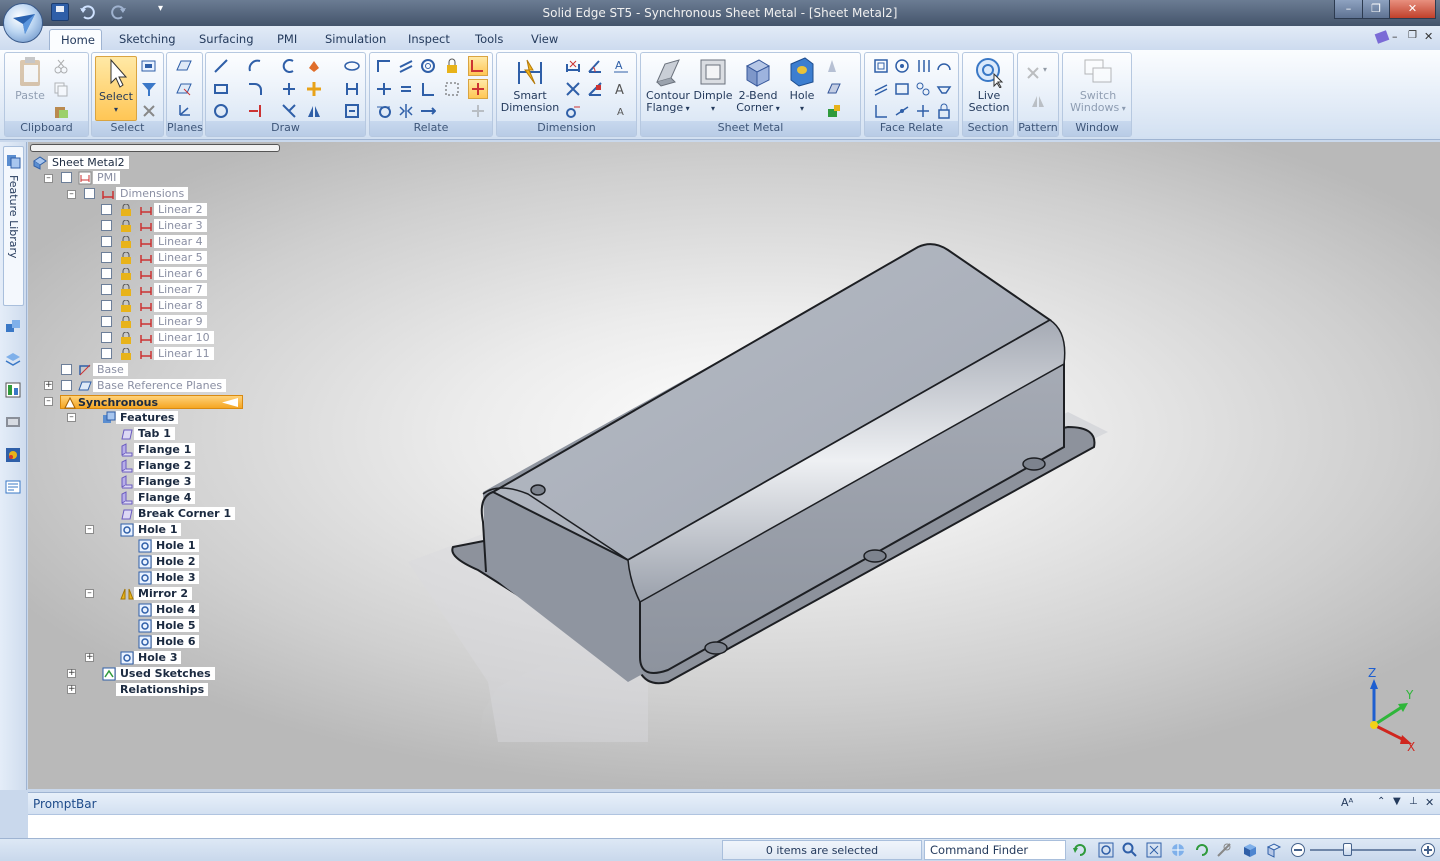 The height and width of the screenshot is (861, 1440). I want to click on circle-icon, so click(221, 111).